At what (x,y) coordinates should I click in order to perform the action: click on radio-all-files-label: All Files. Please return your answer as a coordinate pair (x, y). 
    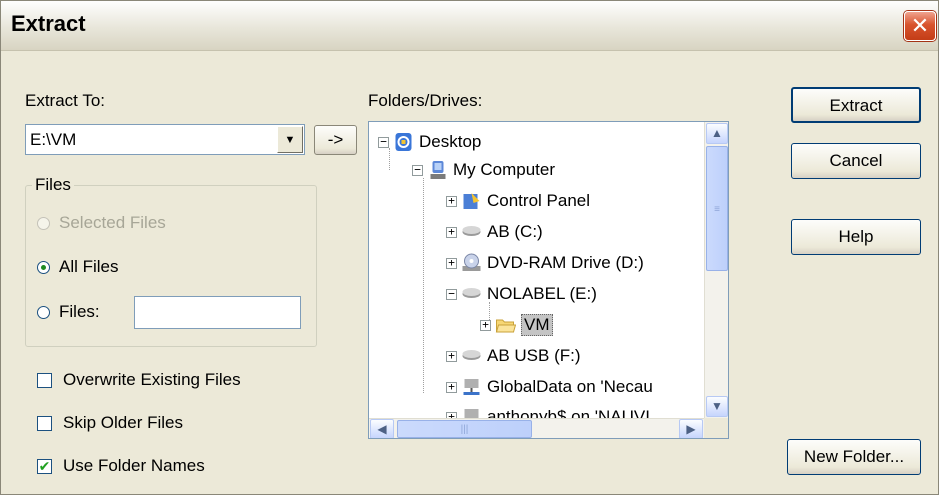
    Looking at the image, I should click on (89, 266).